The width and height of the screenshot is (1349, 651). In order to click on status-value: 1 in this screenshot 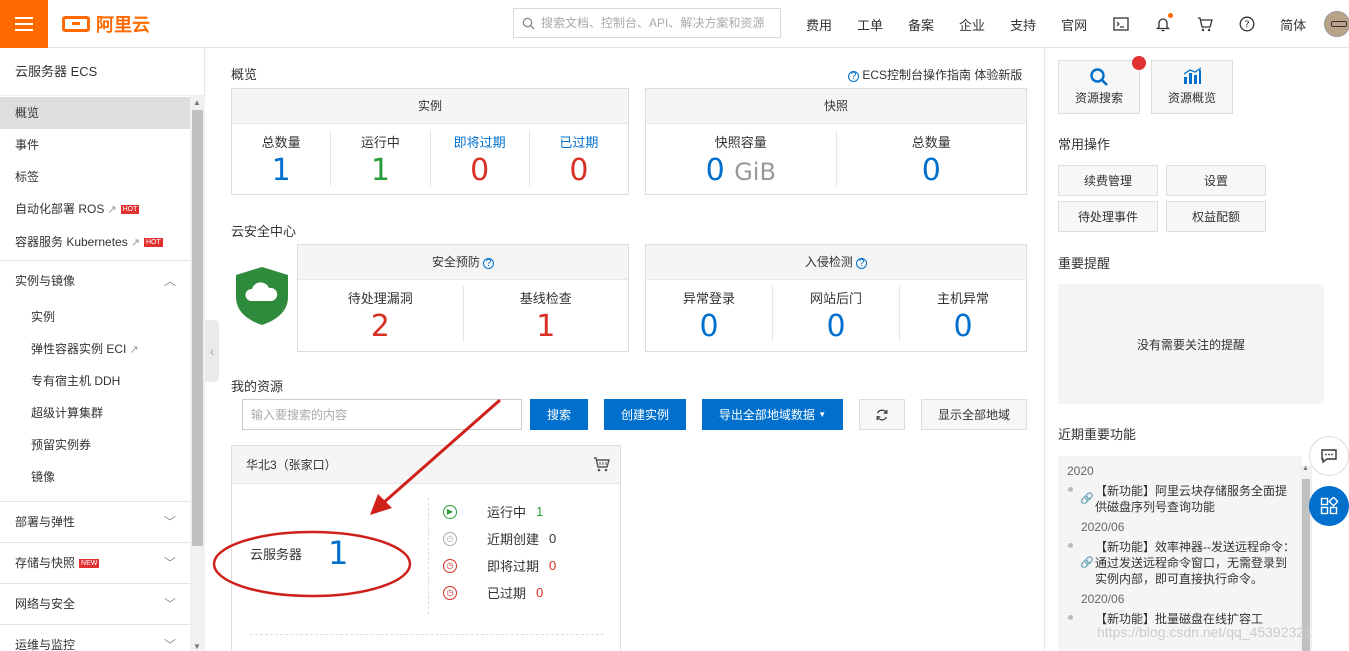, I will do `click(540, 511)`.